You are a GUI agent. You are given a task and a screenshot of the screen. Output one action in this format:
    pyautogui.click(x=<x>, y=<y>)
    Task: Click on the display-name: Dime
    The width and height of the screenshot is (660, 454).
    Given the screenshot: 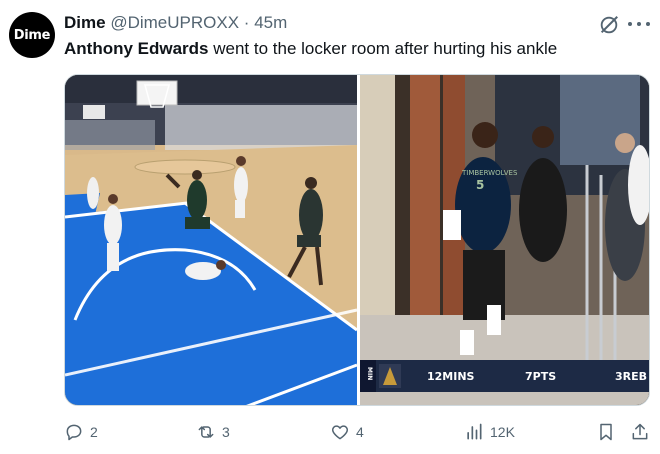 What is the action you would take?
    pyautogui.click(x=85, y=22)
    